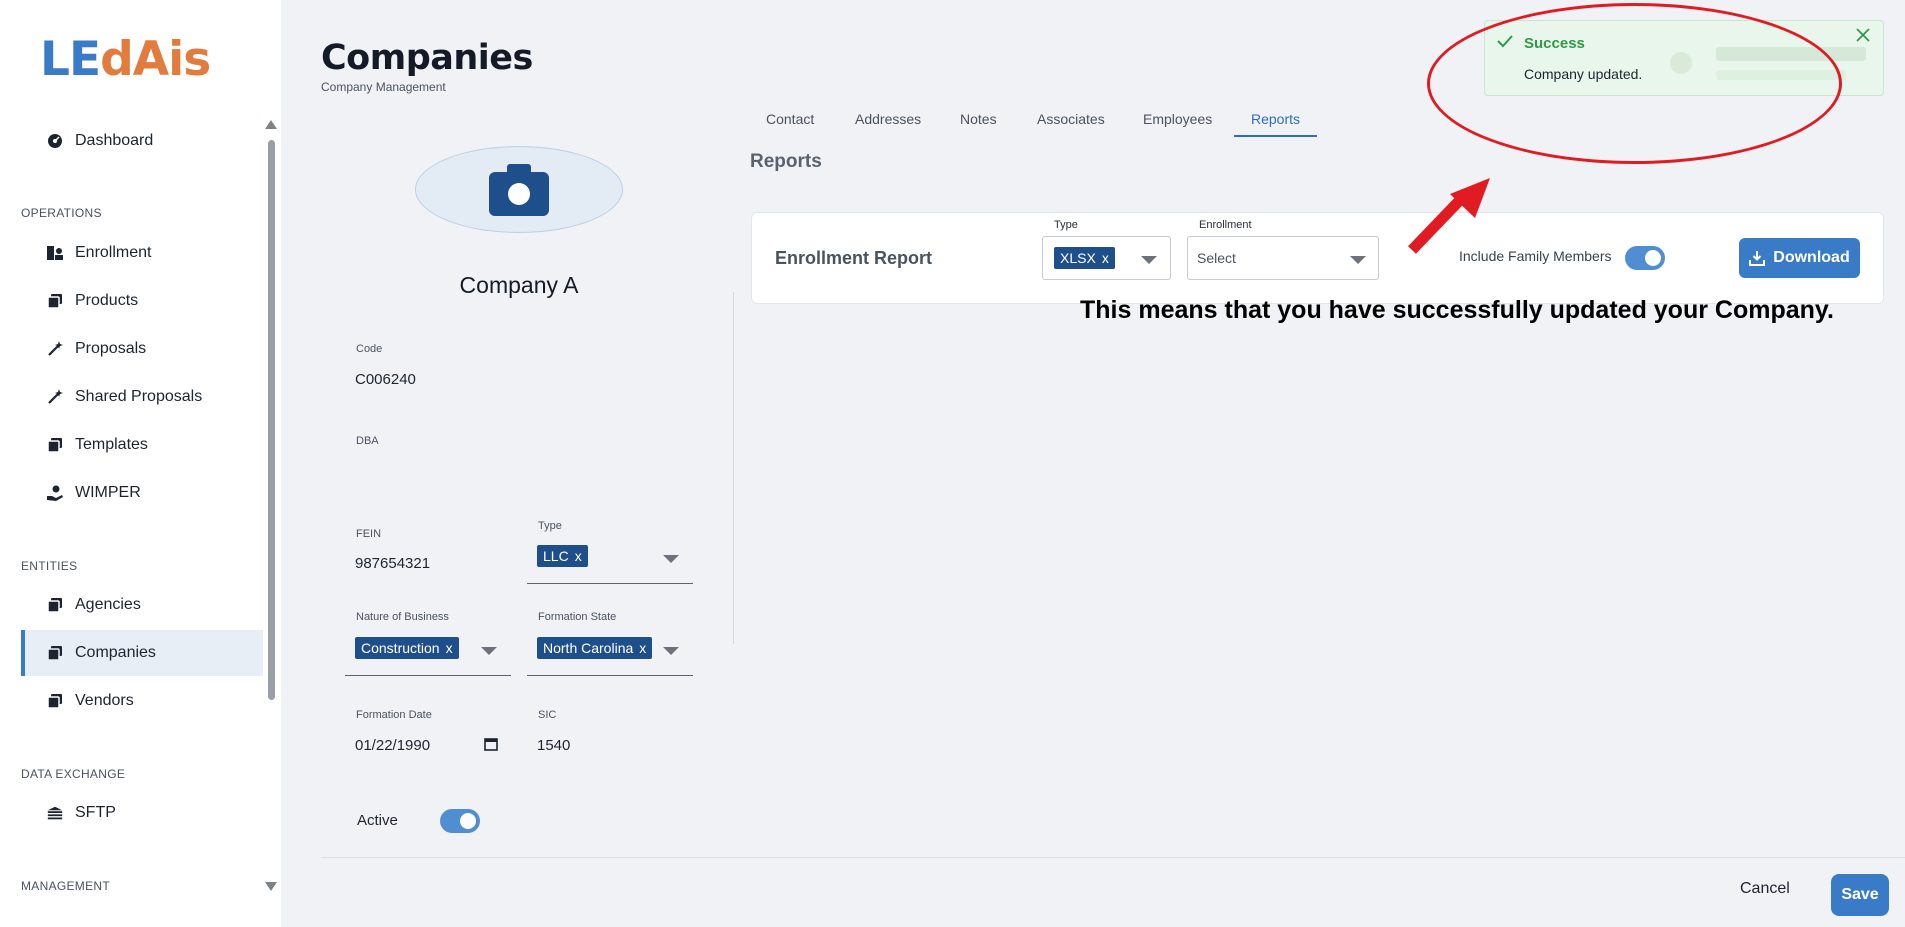 The height and width of the screenshot is (927, 1905). What do you see at coordinates (55, 445) in the screenshot?
I see `templates-icon` at bounding box center [55, 445].